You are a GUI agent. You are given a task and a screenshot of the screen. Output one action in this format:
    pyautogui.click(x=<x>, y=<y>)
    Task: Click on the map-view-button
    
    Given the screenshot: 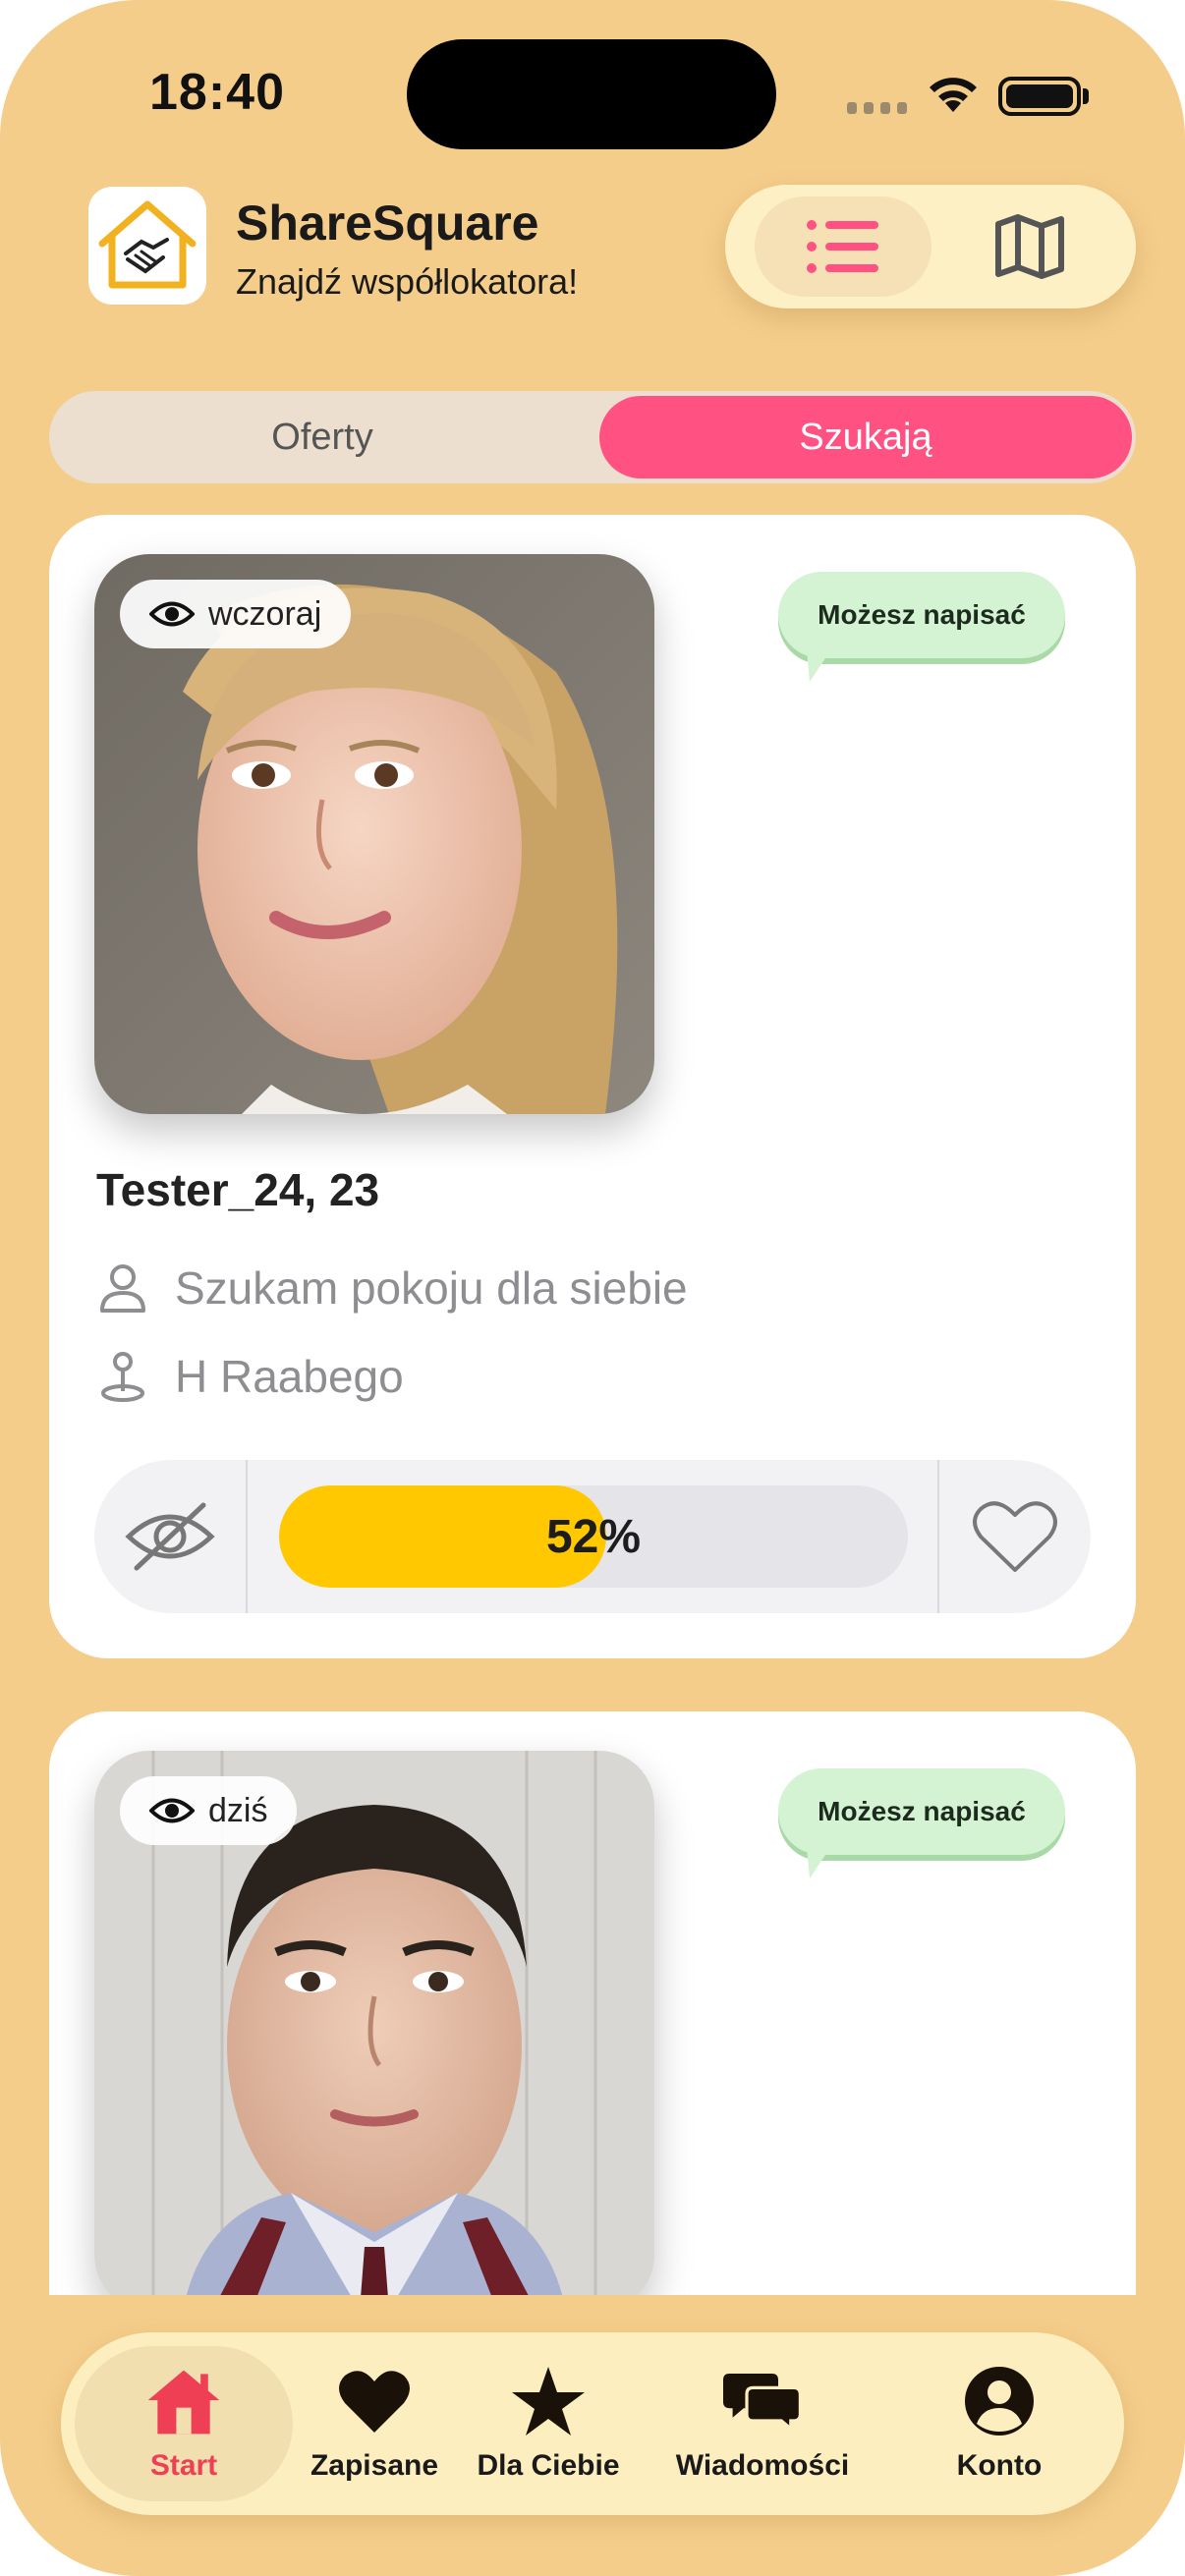 What is the action you would take?
    pyautogui.click(x=1030, y=246)
    